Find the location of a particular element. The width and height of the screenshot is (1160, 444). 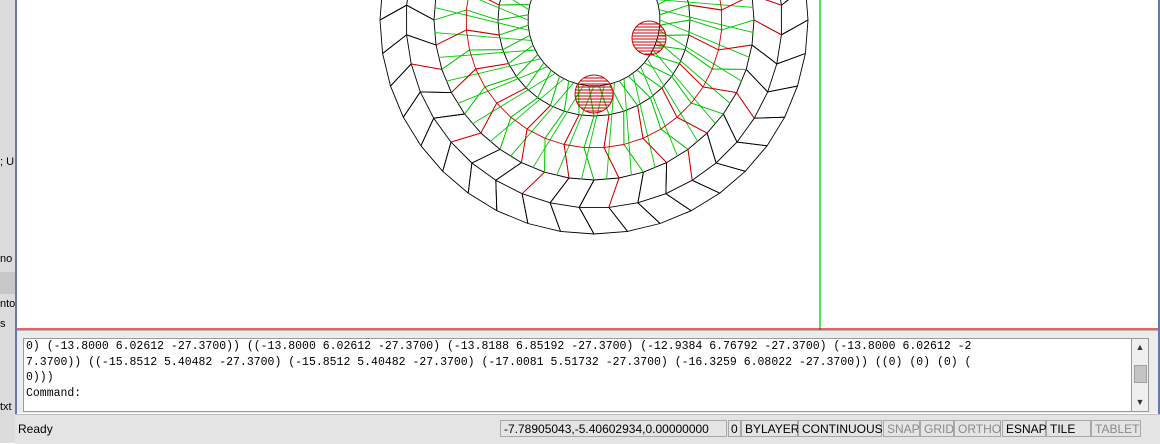

snap-toggle: SNAP is located at coordinates (901, 428).